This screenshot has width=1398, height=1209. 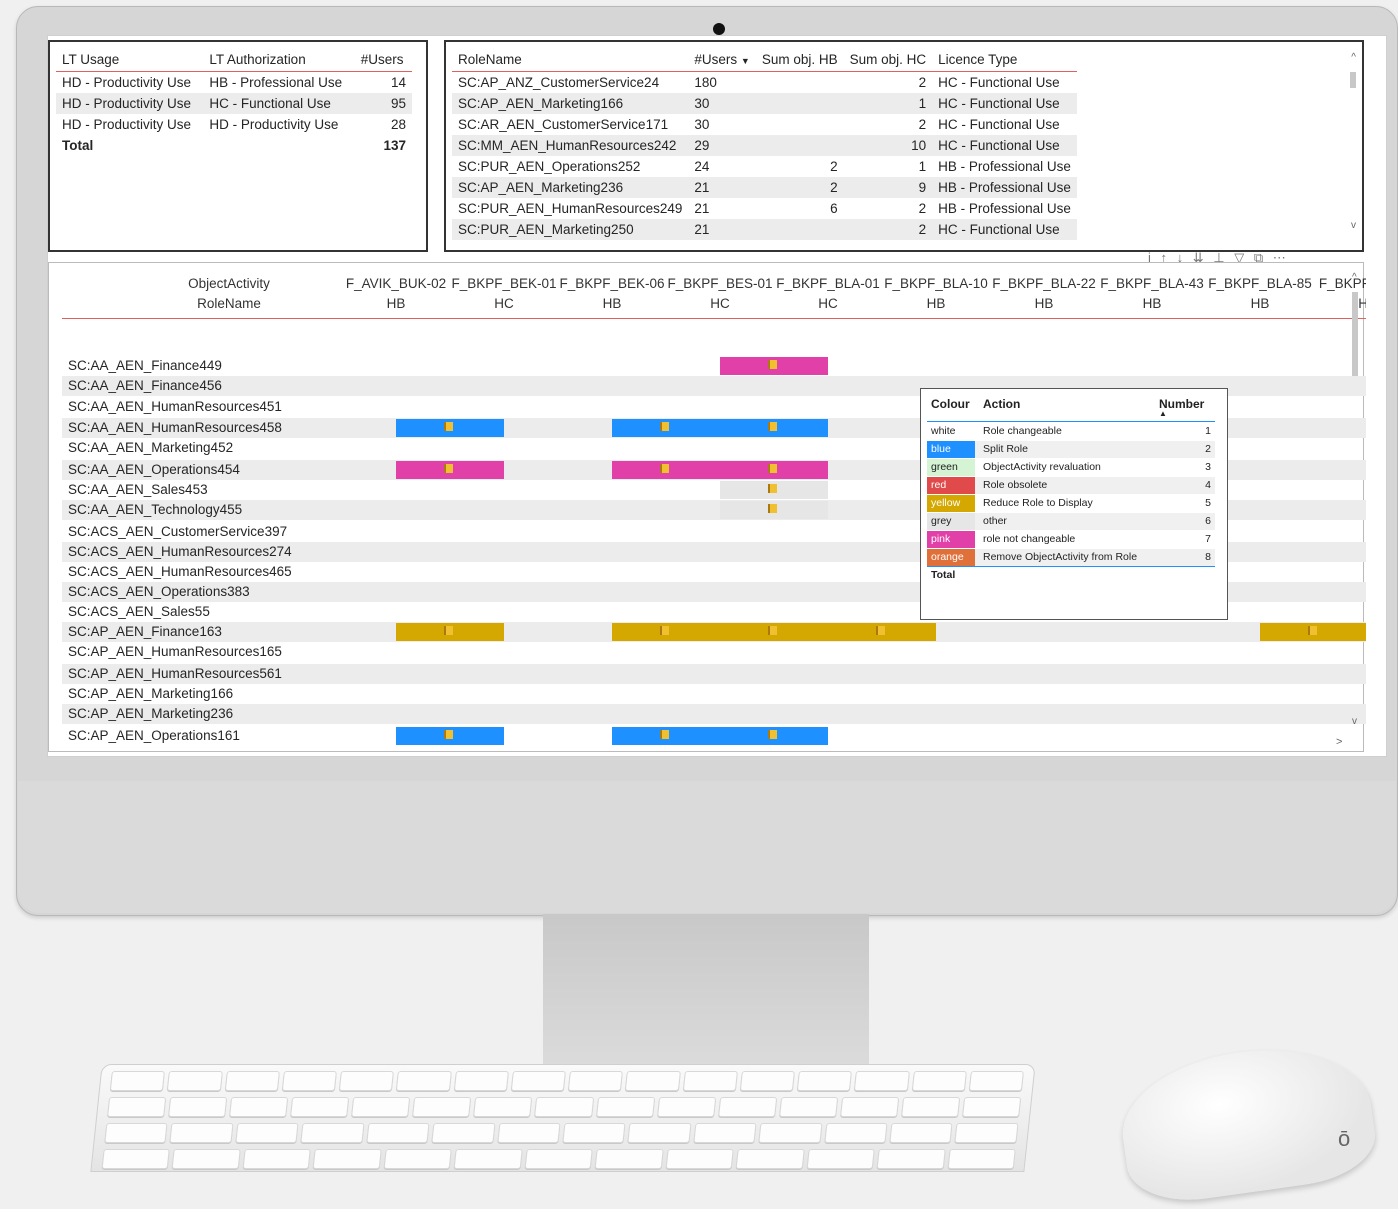 What do you see at coordinates (175, 673) in the screenshot?
I see `matrix-row-name: SC:AP_AEN_HumanResources561` at bounding box center [175, 673].